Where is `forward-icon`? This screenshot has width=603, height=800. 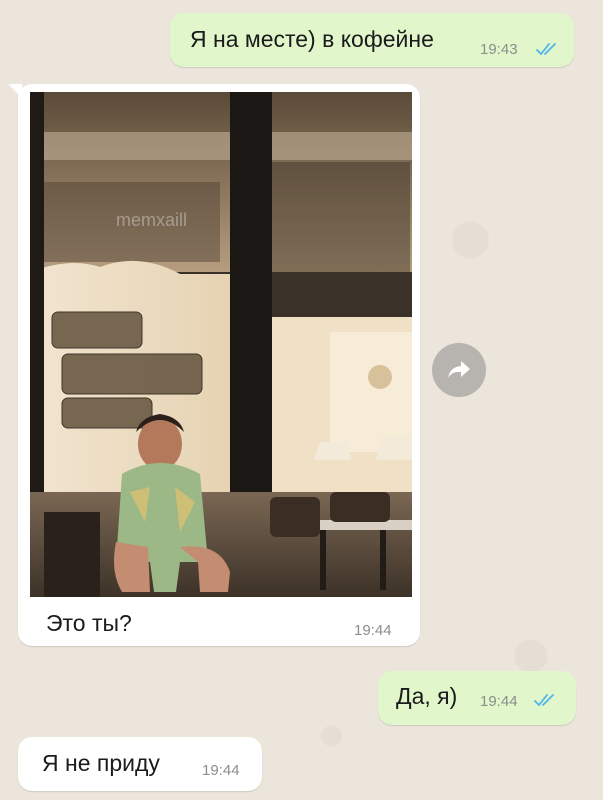
forward-icon is located at coordinates (459, 369).